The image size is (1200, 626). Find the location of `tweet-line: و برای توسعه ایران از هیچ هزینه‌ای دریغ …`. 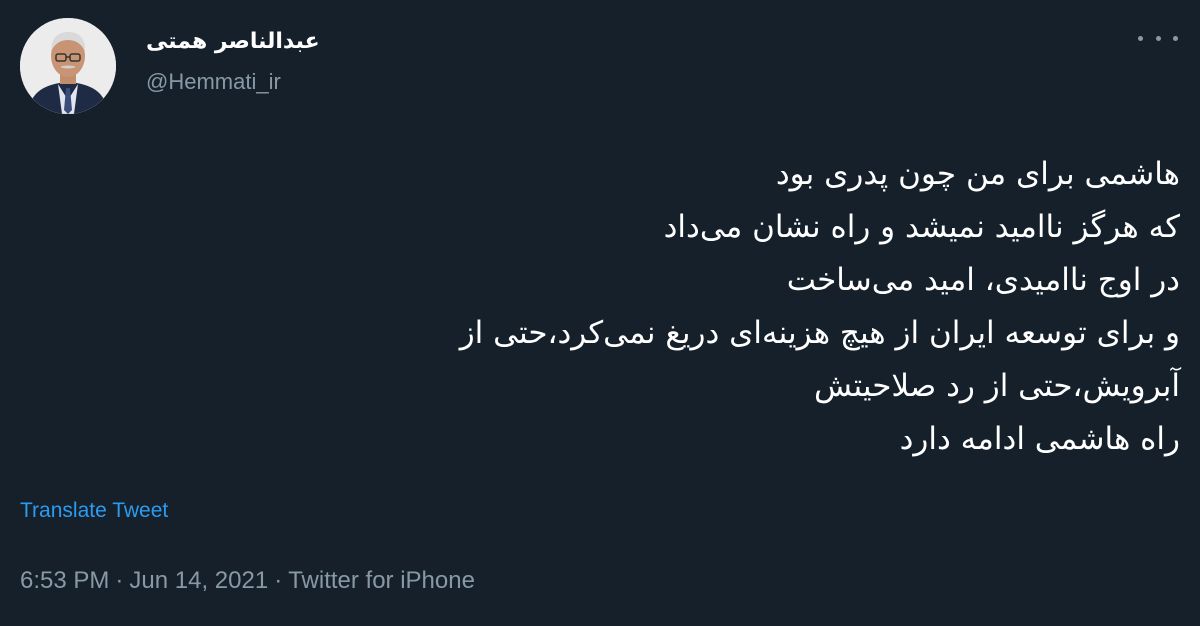

tweet-line: و برای توسعه ایران از هیچ هزینه‌ای دریغ … is located at coordinates (819, 333).